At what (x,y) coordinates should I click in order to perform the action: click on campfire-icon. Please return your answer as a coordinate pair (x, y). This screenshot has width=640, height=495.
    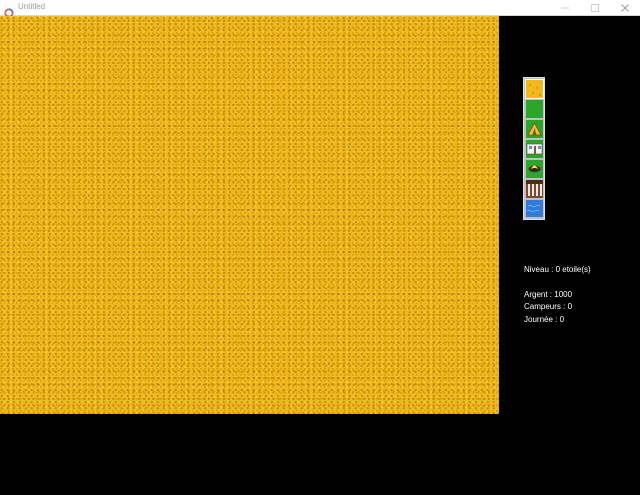
    Looking at the image, I should click on (534, 169).